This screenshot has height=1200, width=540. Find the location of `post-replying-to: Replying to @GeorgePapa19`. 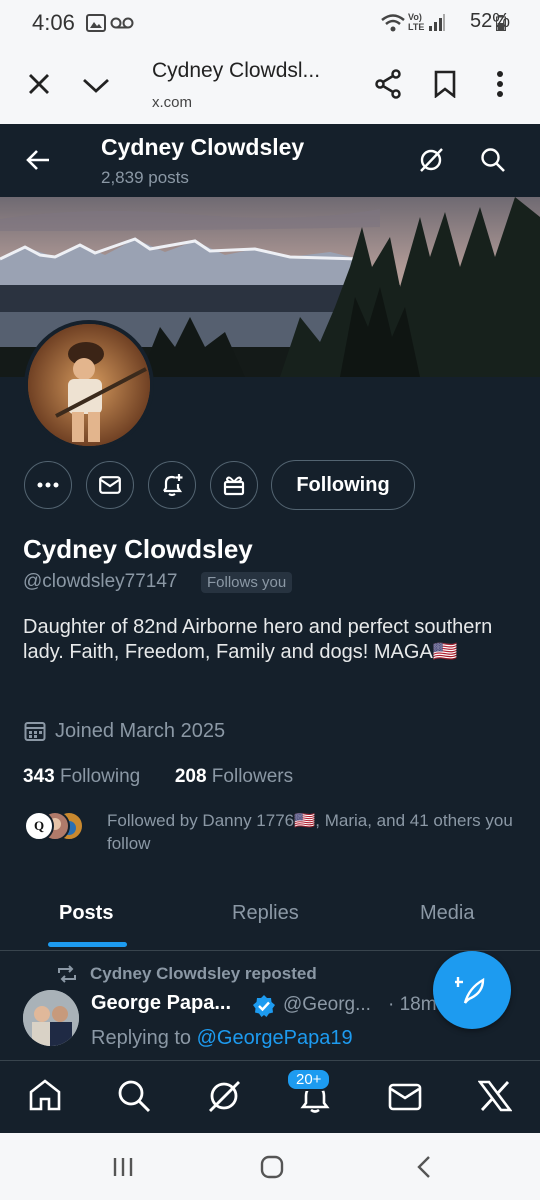

post-replying-to: Replying to @GeorgePapa19 is located at coordinates (222, 1038).